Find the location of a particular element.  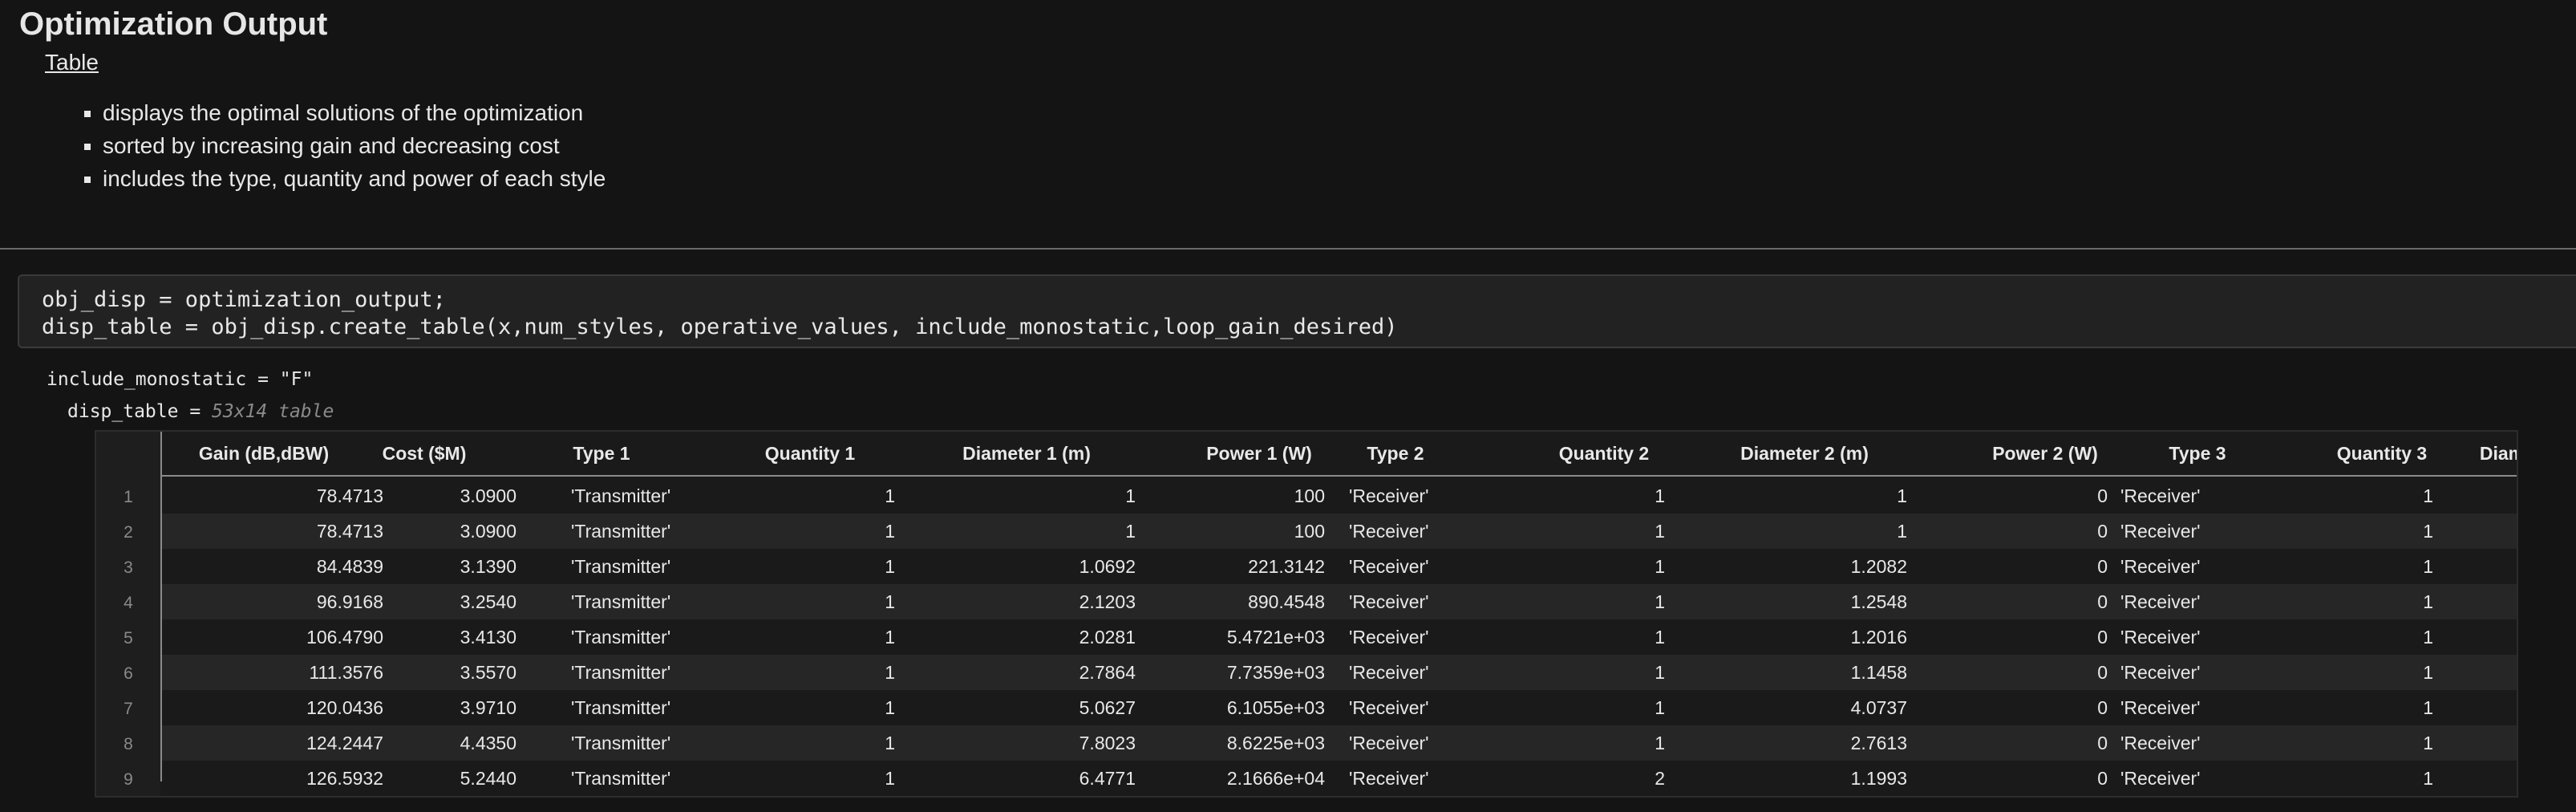

table-link: Table is located at coordinates (72, 62).